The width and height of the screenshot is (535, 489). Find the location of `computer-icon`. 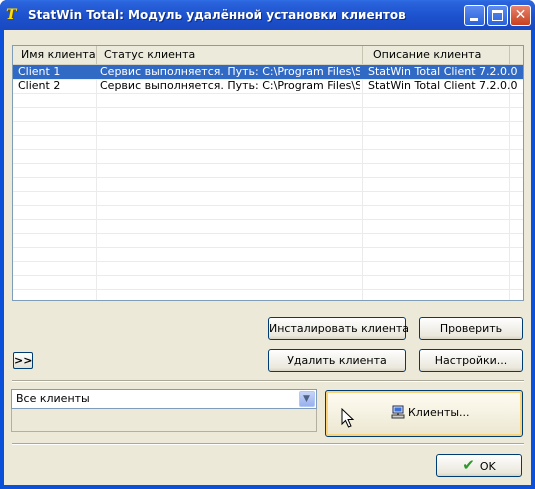

computer-icon is located at coordinates (398, 412).